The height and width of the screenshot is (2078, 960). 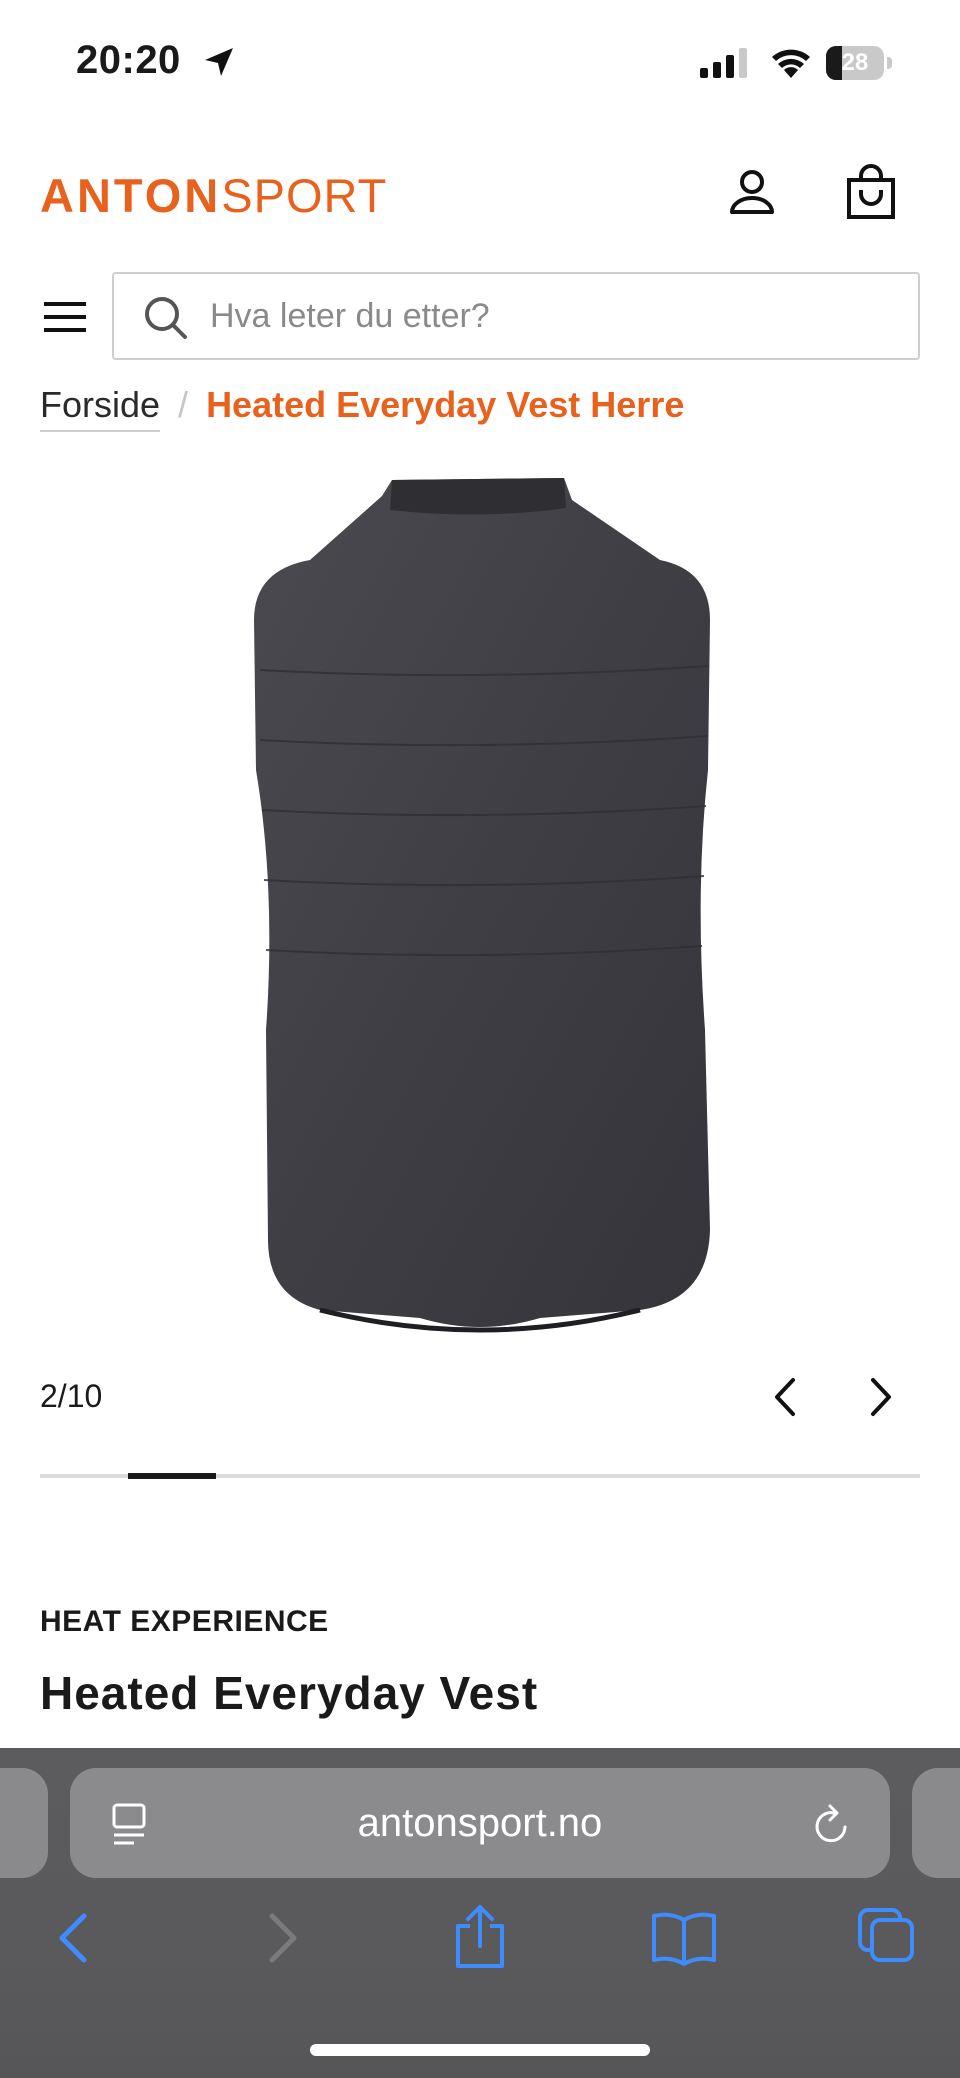 What do you see at coordinates (283, 1938) in the screenshot?
I see `forward-icon` at bounding box center [283, 1938].